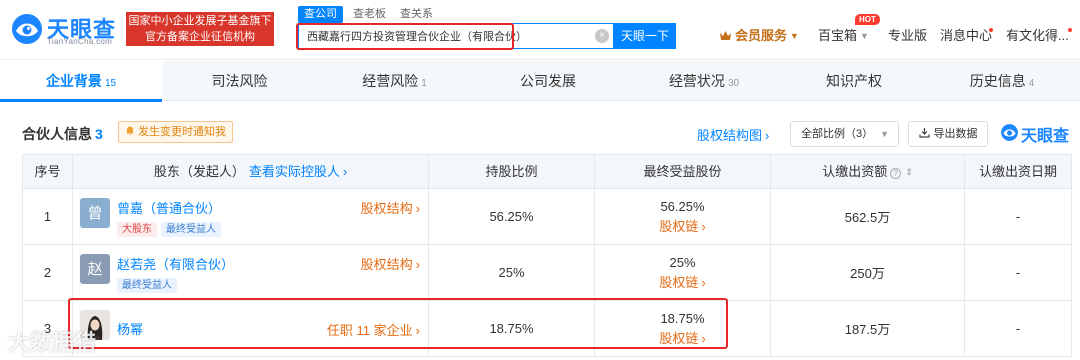 This screenshot has height=360, width=1080. I want to click on view-actual-controller-link: 查看实际控股人 ›, so click(298, 171).